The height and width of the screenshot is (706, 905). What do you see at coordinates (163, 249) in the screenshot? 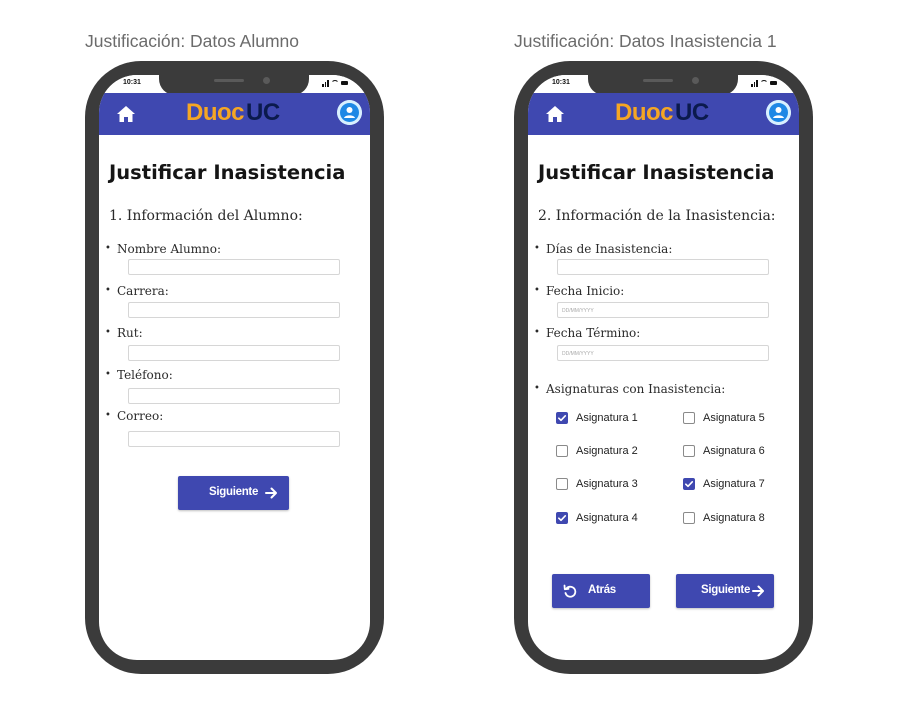
I see `field-label-nombre: Nombre Alumno:` at bounding box center [163, 249].